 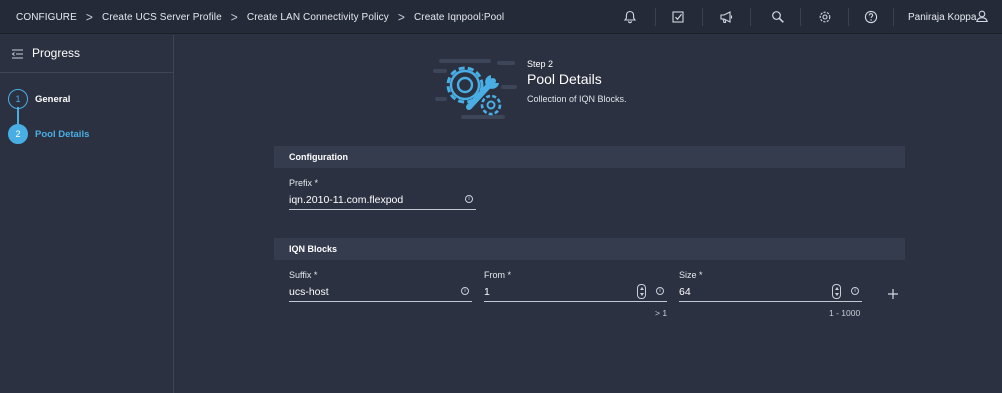 I want to click on breadcrumb-create-server-profile: Create UCS Server Profile, so click(x=162, y=17).